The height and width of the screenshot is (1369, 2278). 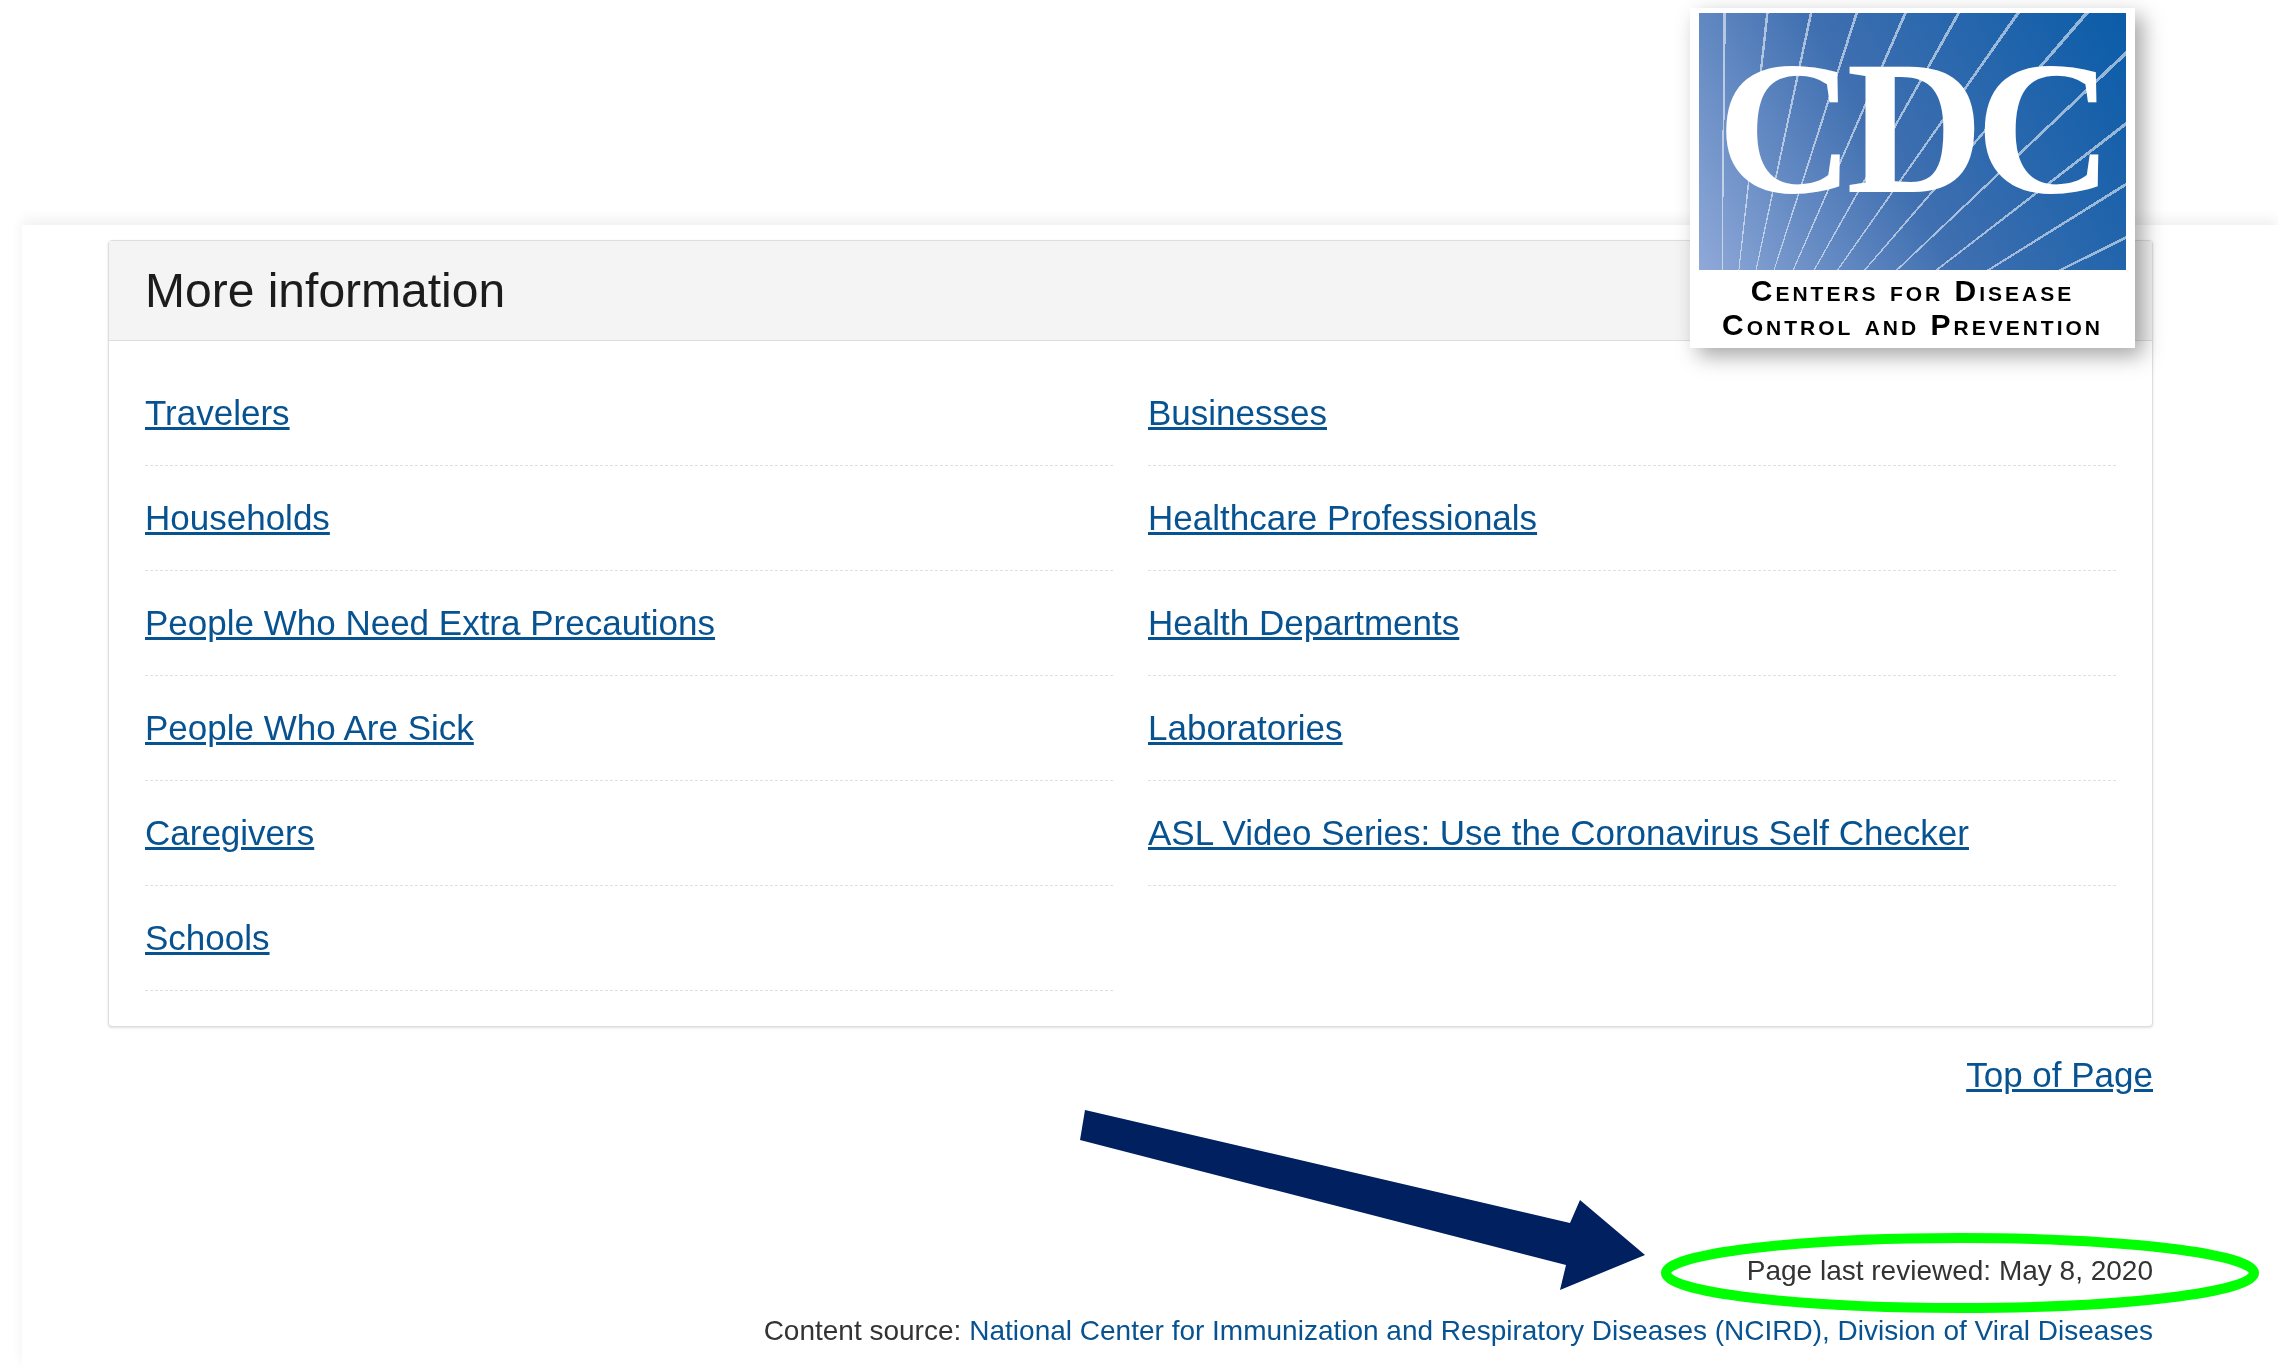 I want to click on info-link: People Who Are Sick, so click(x=309, y=728).